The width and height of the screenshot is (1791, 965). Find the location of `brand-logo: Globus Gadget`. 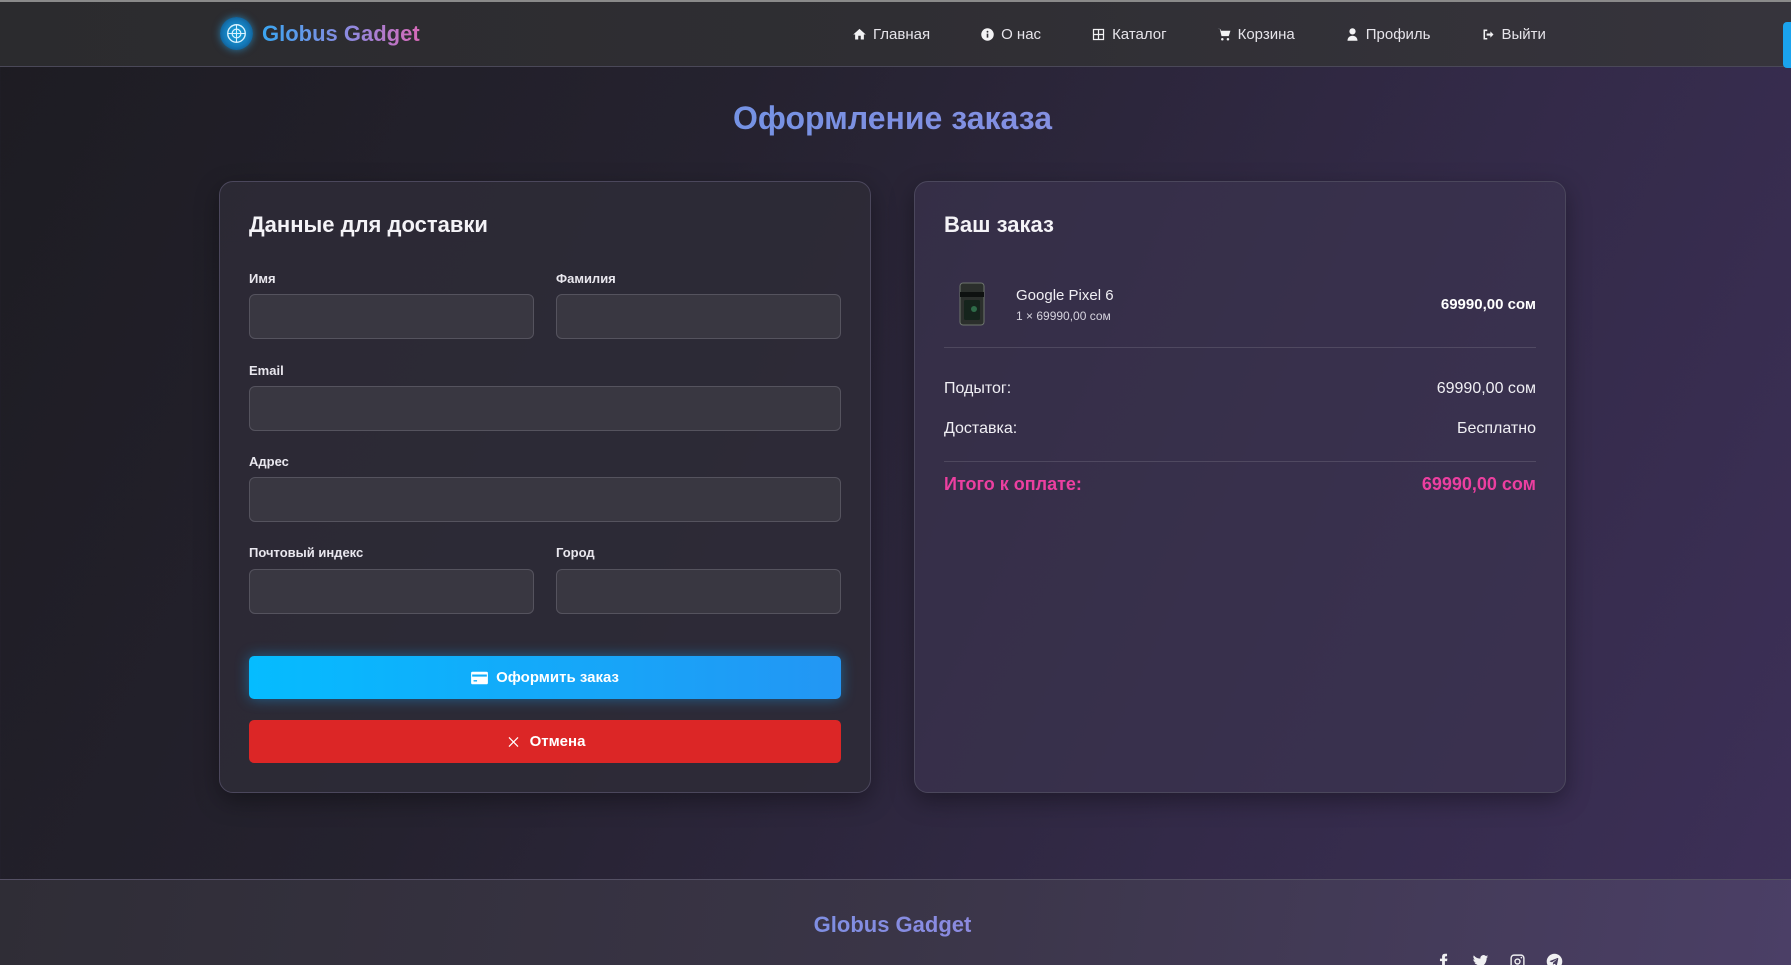

brand-logo: Globus Gadget is located at coordinates (320, 33).